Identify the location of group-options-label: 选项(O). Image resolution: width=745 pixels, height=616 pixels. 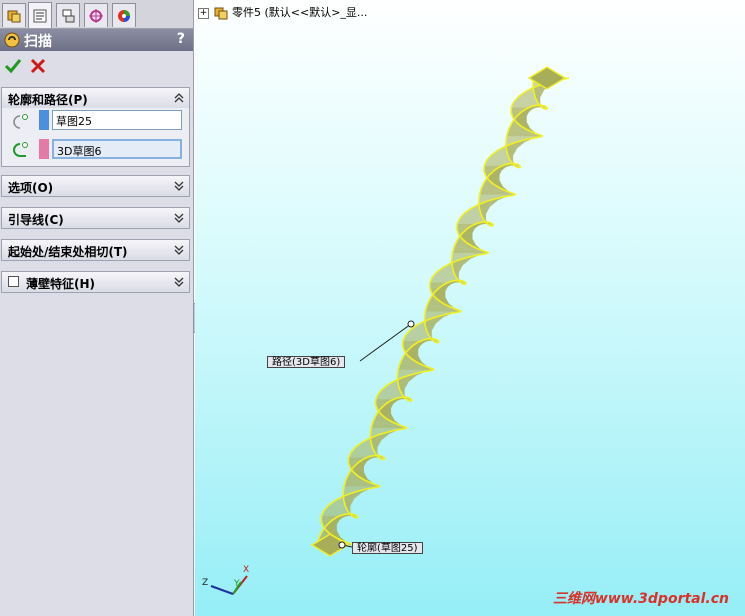
(31, 188).